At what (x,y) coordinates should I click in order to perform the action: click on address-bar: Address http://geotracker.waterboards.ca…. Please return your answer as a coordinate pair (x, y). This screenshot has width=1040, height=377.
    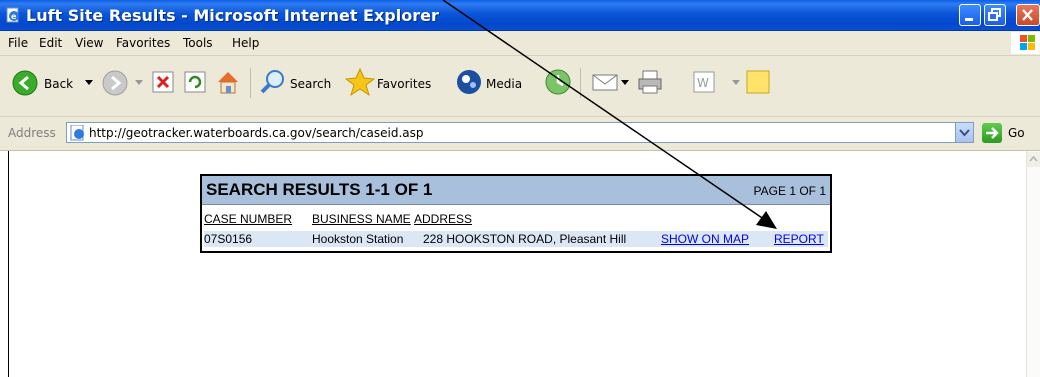
    Looking at the image, I should click on (520, 134).